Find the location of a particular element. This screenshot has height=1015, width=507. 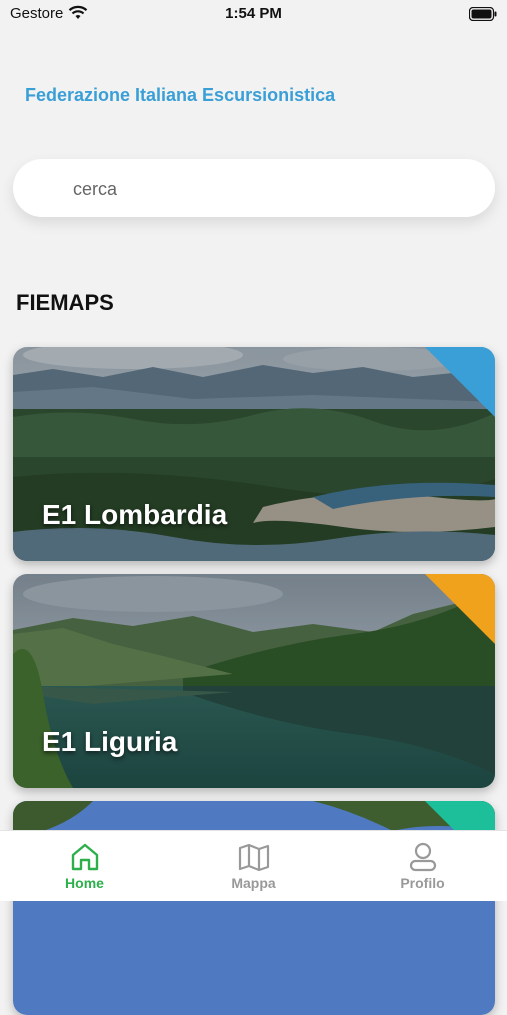

card-title: E1 Liguria is located at coordinates (110, 741).